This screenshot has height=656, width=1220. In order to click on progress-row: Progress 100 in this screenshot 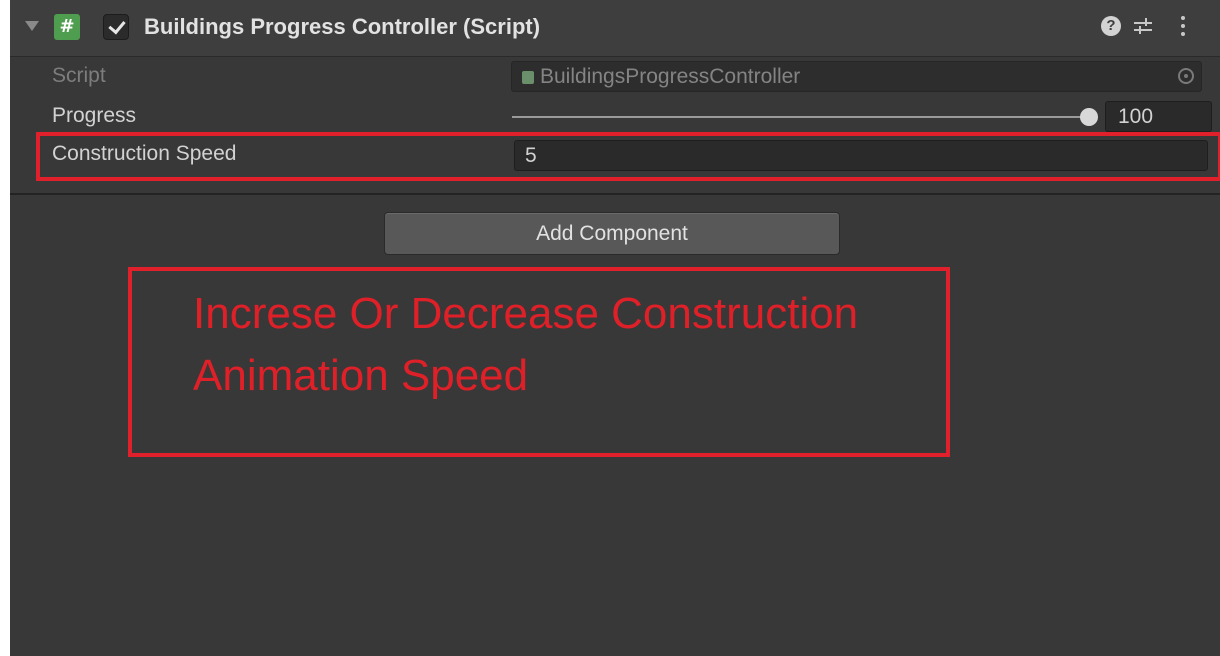, I will do `click(615, 116)`.